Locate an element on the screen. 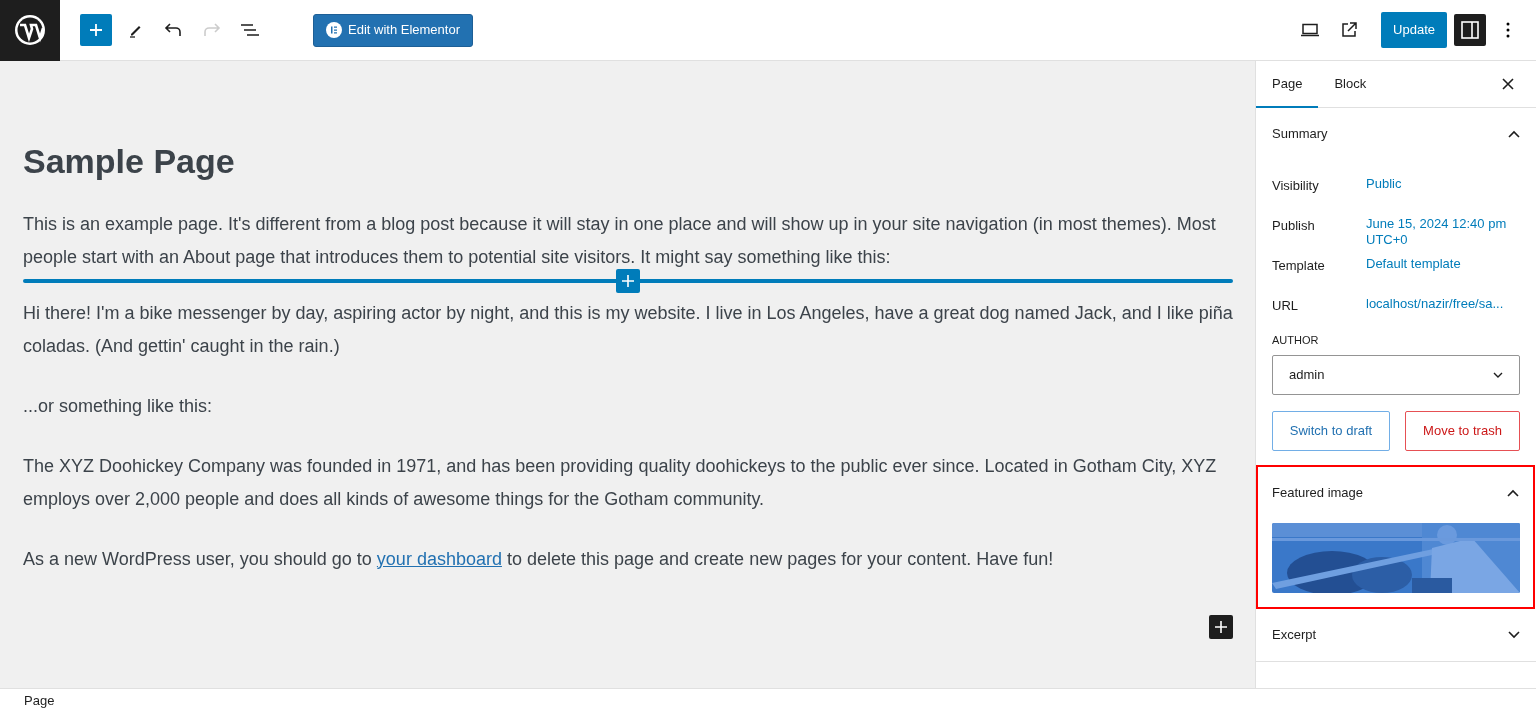 This screenshot has height=712, width=1536. add-block-button is located at coordinates (1221, 627).